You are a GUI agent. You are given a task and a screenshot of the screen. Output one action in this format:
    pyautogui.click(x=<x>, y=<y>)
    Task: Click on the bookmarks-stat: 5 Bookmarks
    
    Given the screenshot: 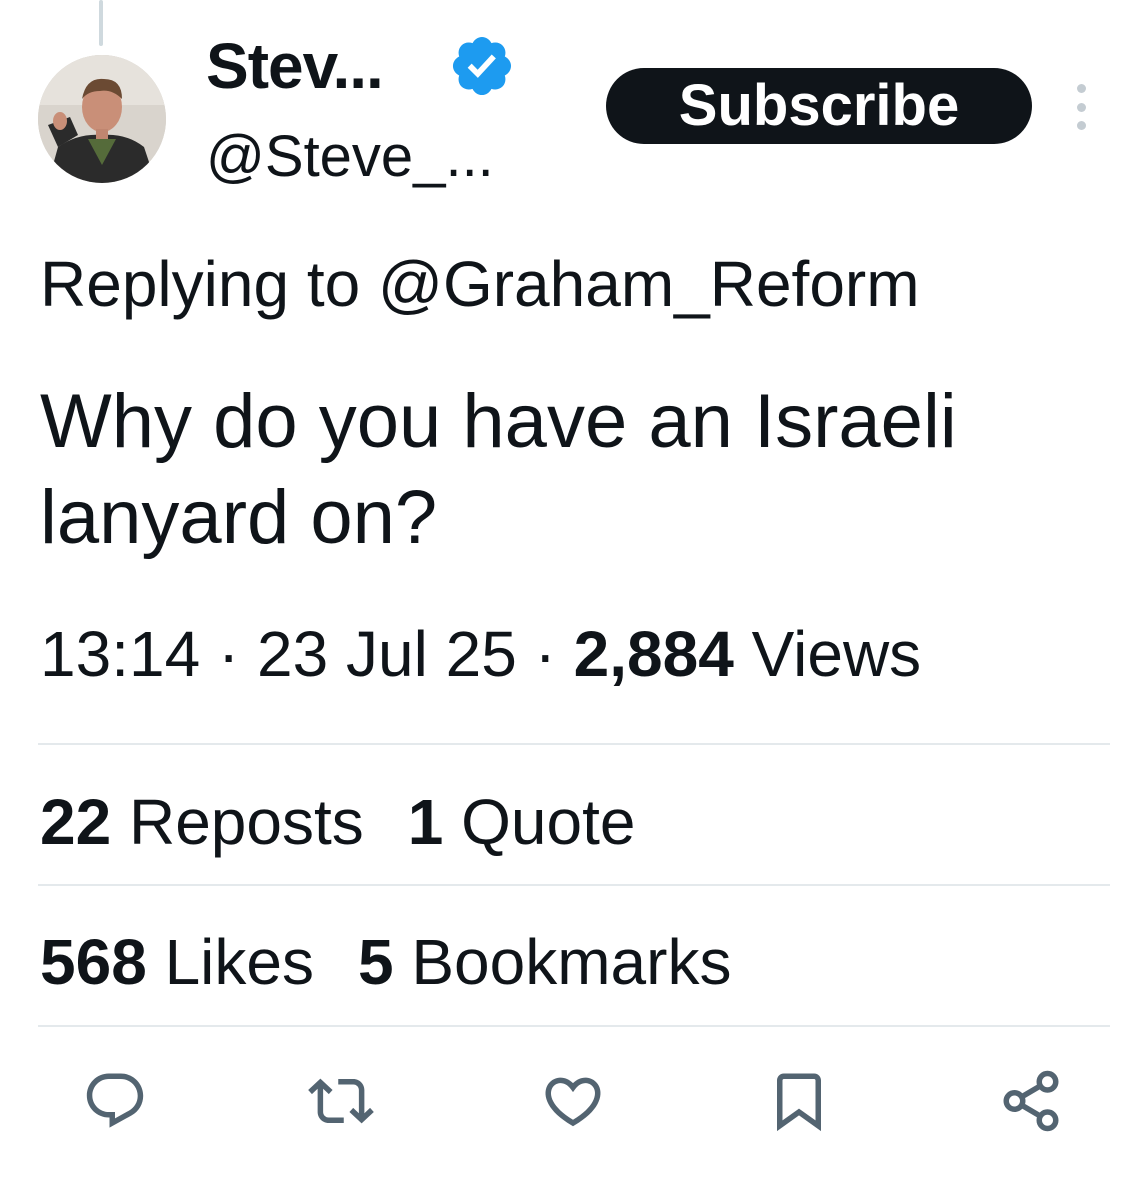 What is the action you would take?
    pyautogui.click(x=544, y=962)
    